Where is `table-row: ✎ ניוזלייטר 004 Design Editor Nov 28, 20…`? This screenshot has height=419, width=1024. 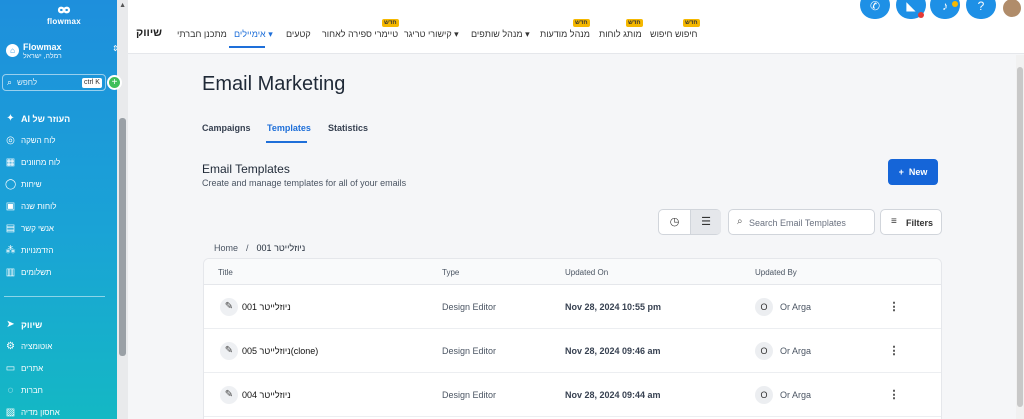
table-row: ✎ ניוזלייטר 004 Design Editor Nov 28, 20… is located at coordinates (572, 395).